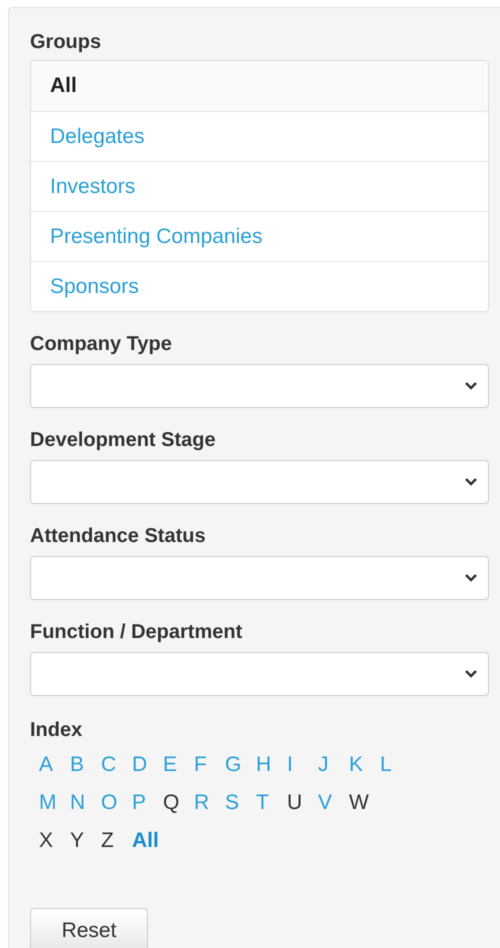  I want to click on index-letter-link: H, so click(271, 765).